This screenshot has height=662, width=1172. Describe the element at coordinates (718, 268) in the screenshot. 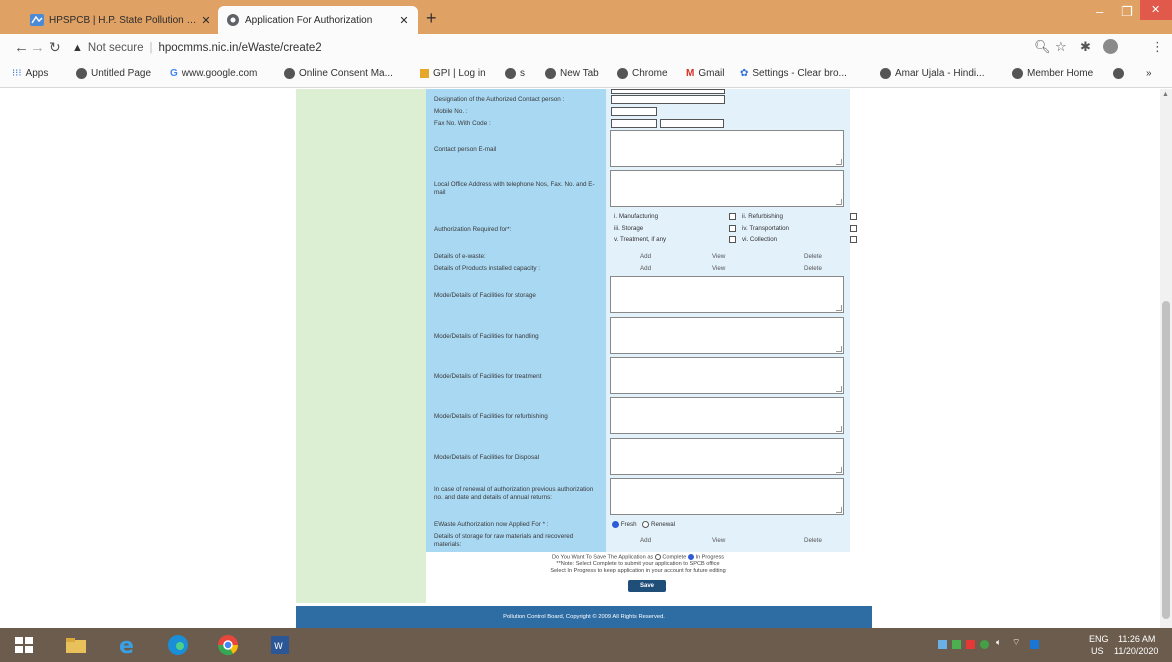

I see `products-view-link: View` at that location.